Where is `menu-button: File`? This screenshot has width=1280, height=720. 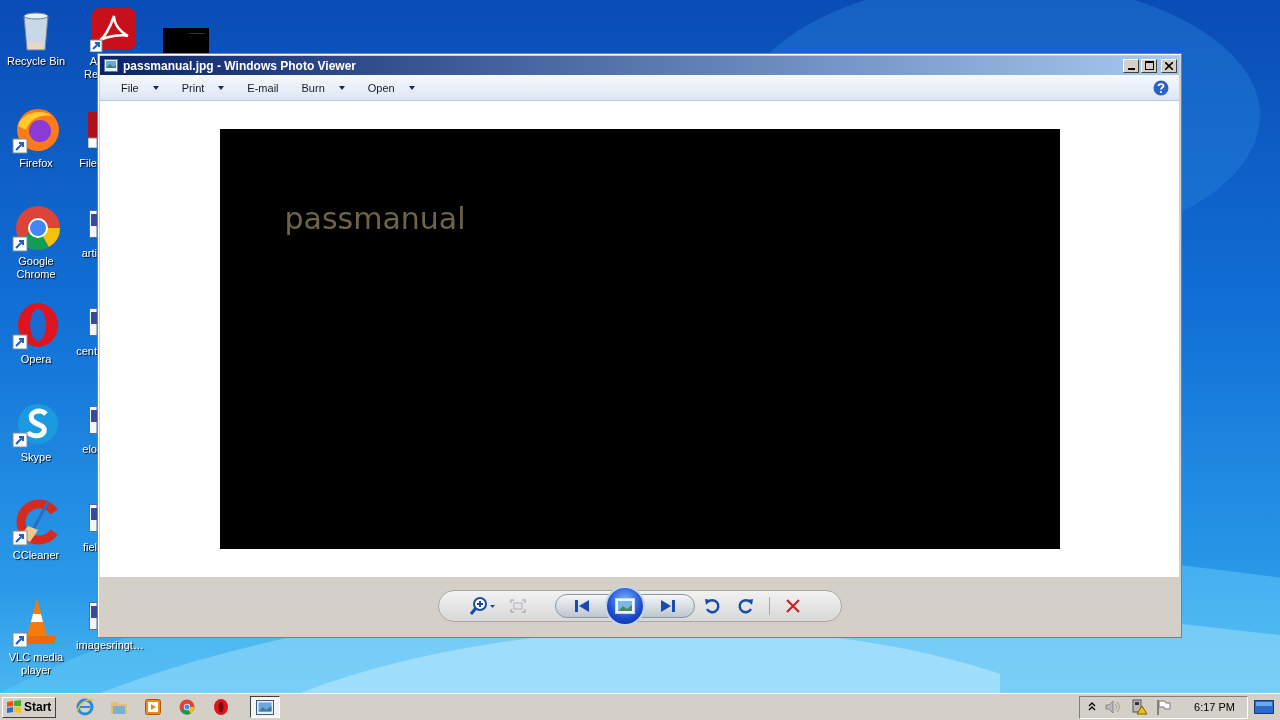 menu-button: File is located at coordinates (140, 87).